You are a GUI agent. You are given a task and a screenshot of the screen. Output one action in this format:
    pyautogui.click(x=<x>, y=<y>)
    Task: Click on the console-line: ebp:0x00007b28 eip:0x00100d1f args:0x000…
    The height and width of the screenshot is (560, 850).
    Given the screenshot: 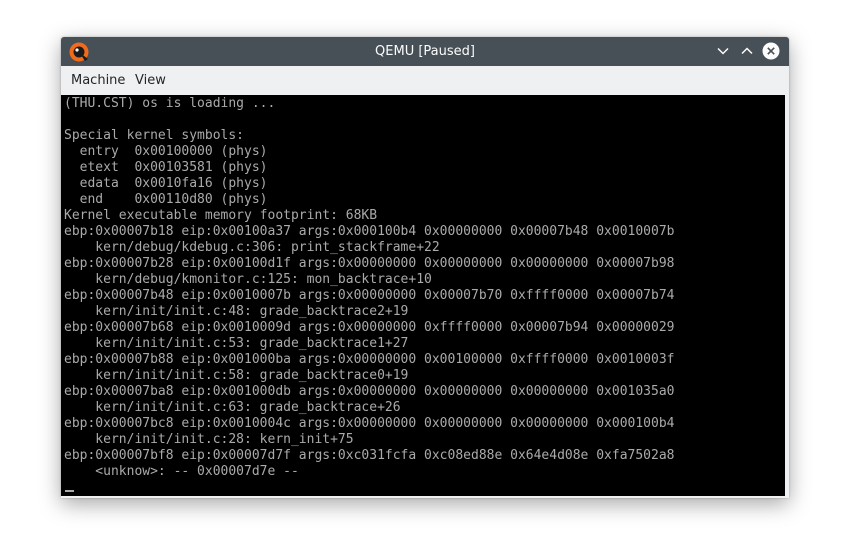 What is the action you would take?
    pyautogui.click(x=369, y=263)
    